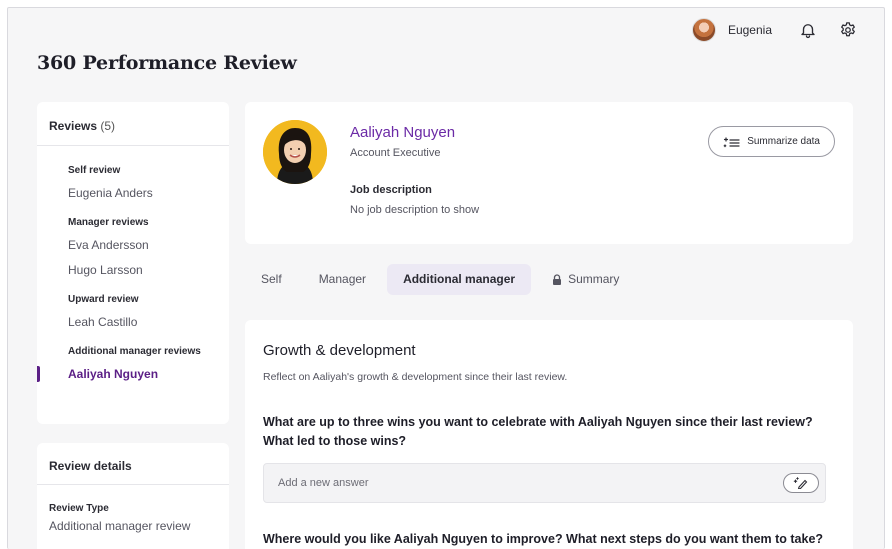  Describe the element at coordinates (391, 190) in the screenshot. I see `job-description-label: Job description` at that location.